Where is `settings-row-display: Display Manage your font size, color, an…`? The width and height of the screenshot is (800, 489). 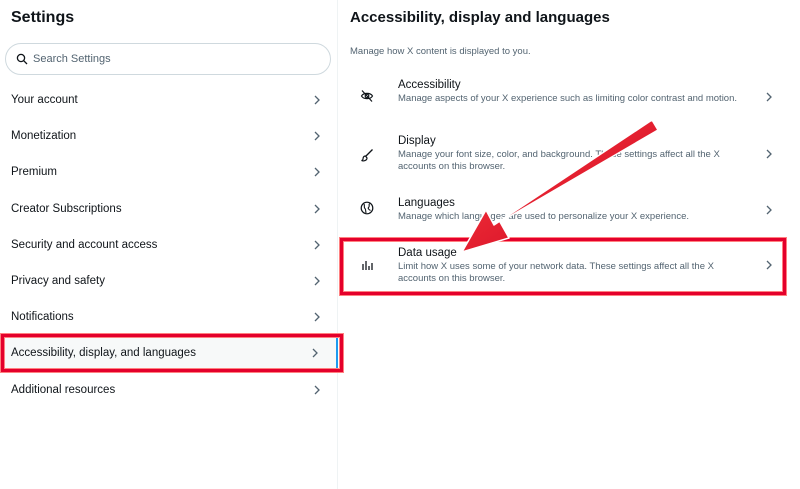 settings-row-display: Display Manage your font size, color, an… is located at coordinates (570, 155).